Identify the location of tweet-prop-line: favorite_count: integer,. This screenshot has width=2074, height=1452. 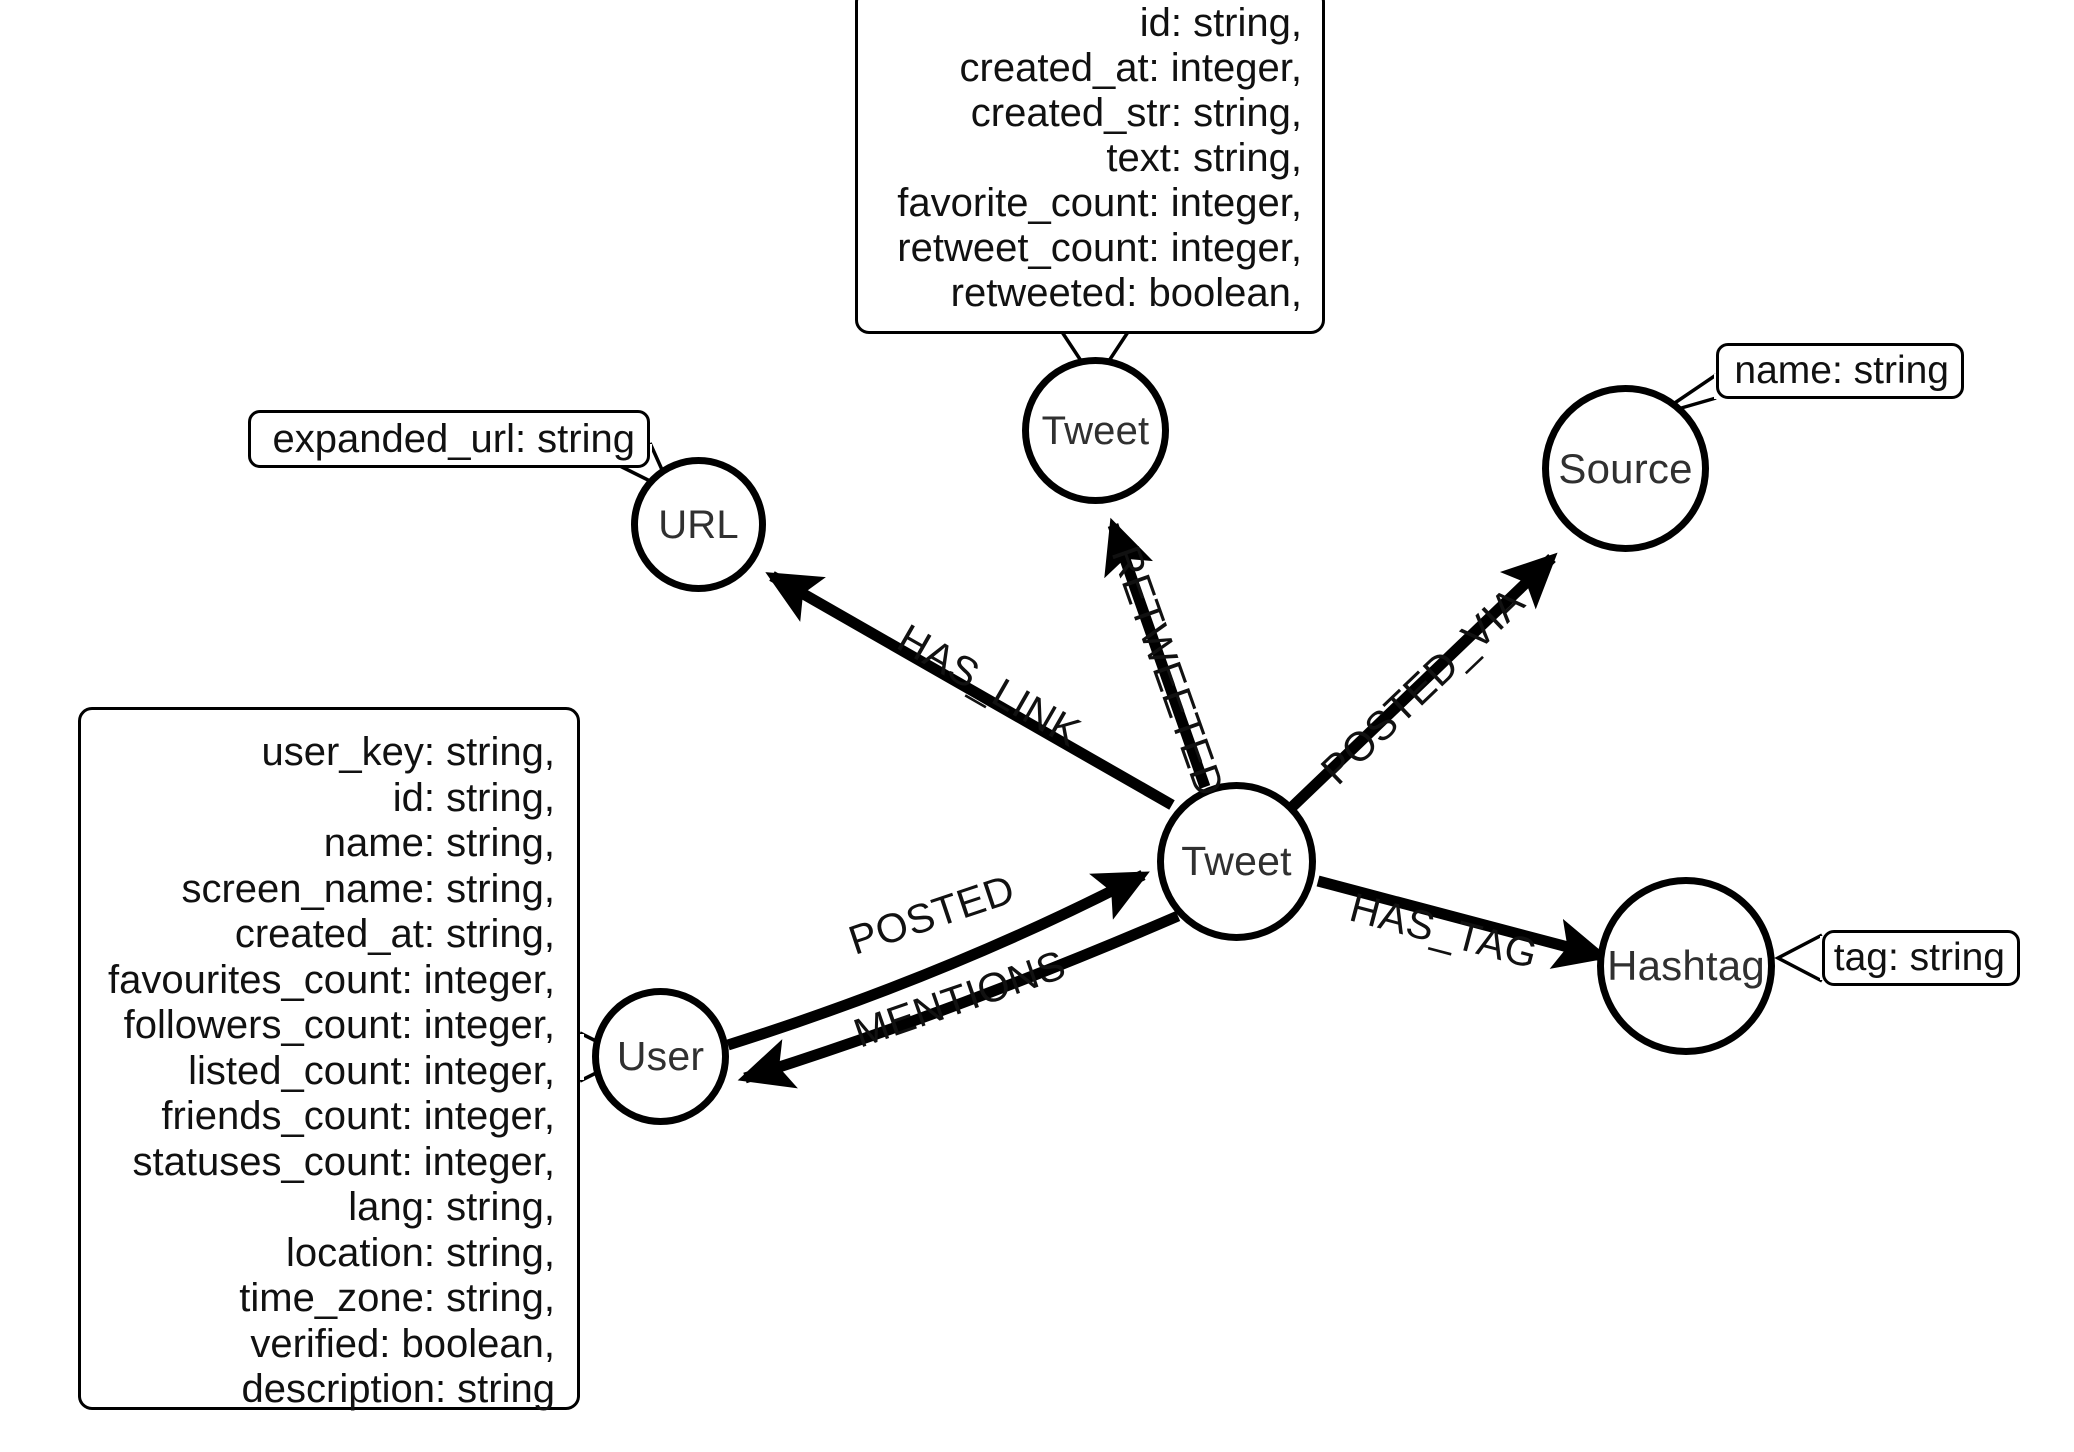
(1099, 203).